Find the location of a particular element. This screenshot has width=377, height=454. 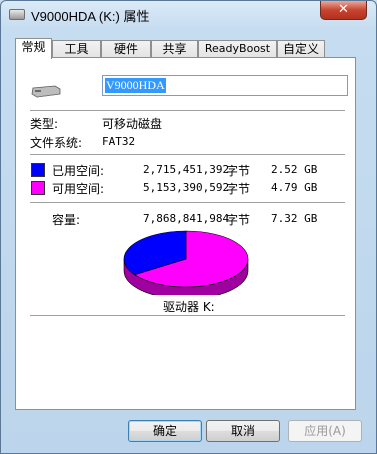

disk-usage-pie is located at coordinates (186, 262).